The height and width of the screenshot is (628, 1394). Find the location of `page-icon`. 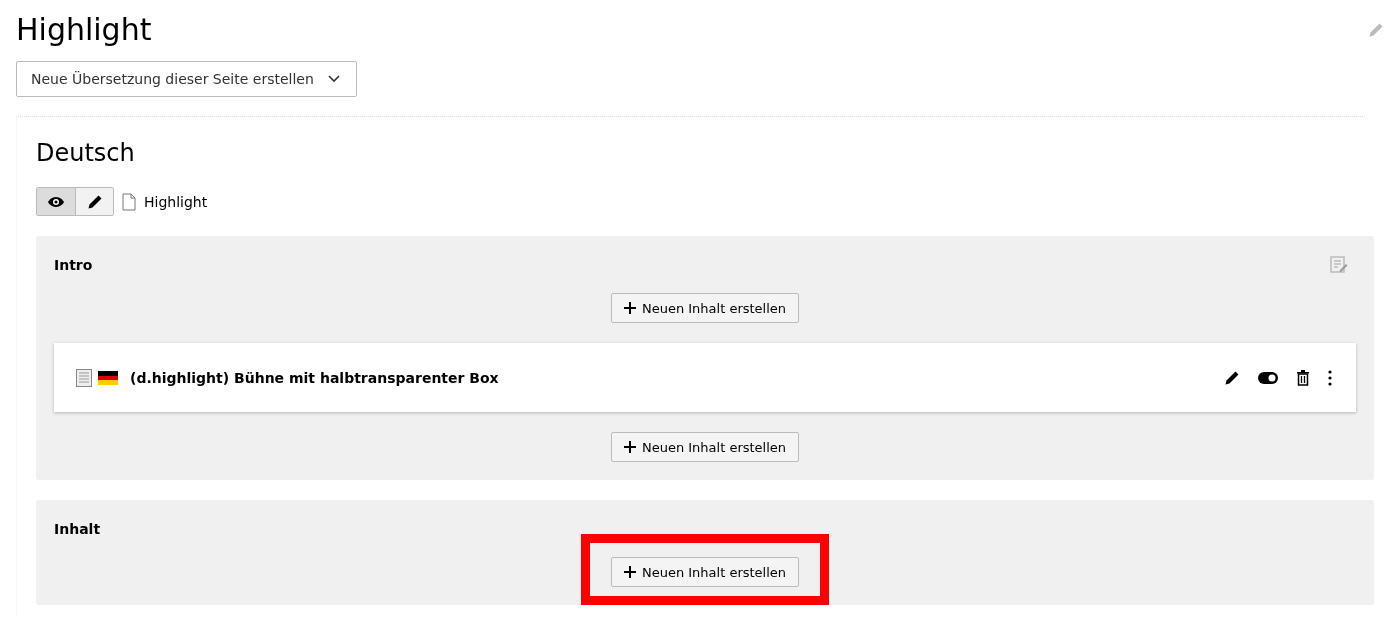

page-icon is located at coordinates (129, 201).